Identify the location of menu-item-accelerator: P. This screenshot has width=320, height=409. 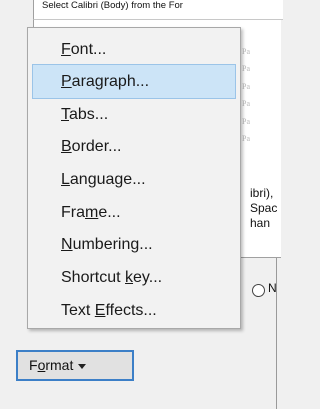
(66, 81).